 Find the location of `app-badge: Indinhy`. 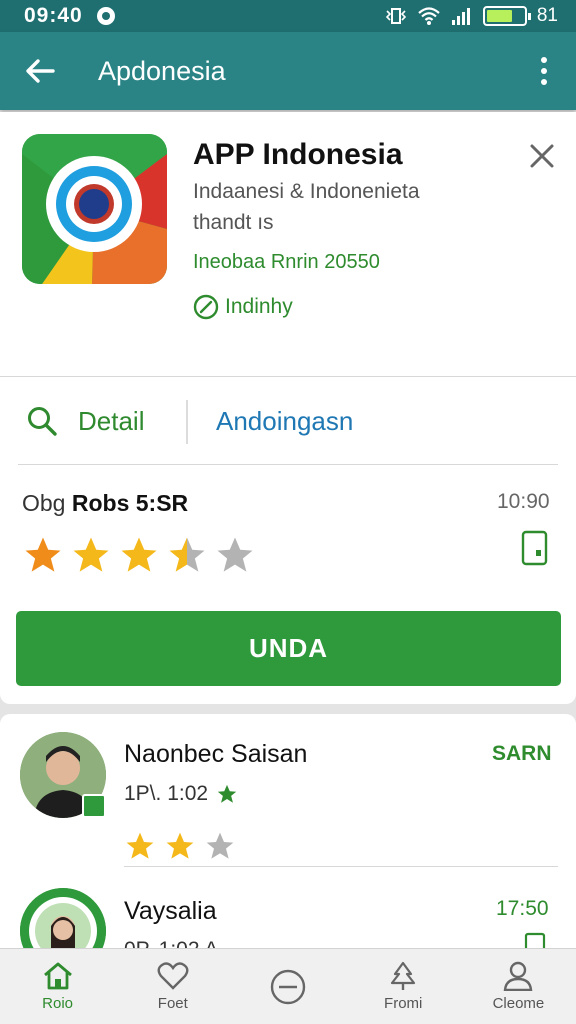

app-badge: Indinhy is located at coordinates (243, 307).